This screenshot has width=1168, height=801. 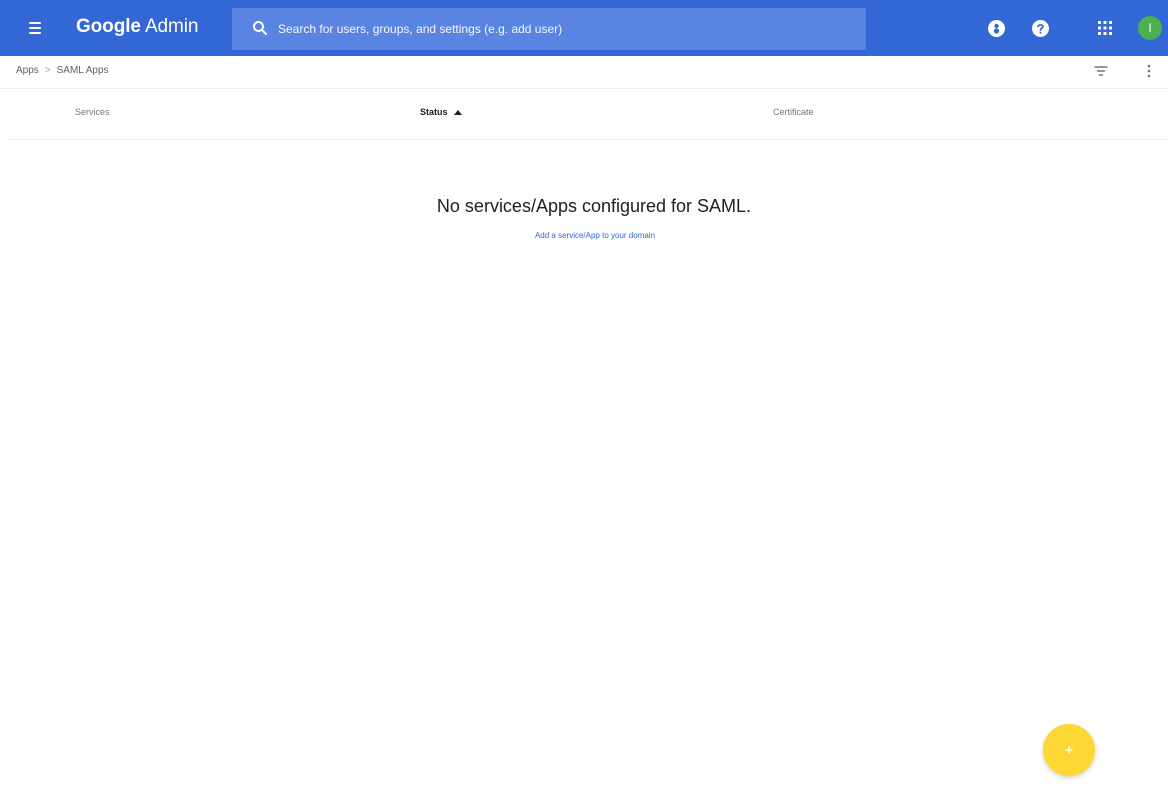 I want to click on breadcrumb-saml-apps: SAML Apps, so click(x=82, y=70).